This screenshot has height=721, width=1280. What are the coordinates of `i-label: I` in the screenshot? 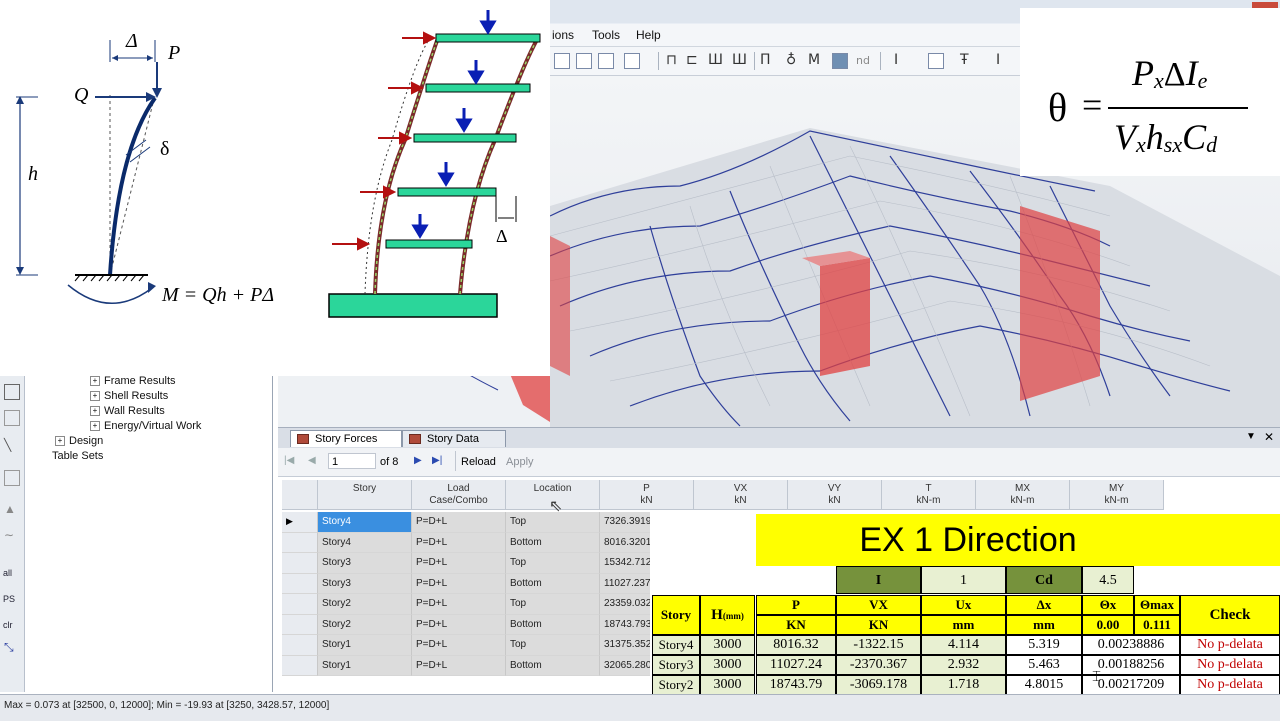 It's located at (878, 580).